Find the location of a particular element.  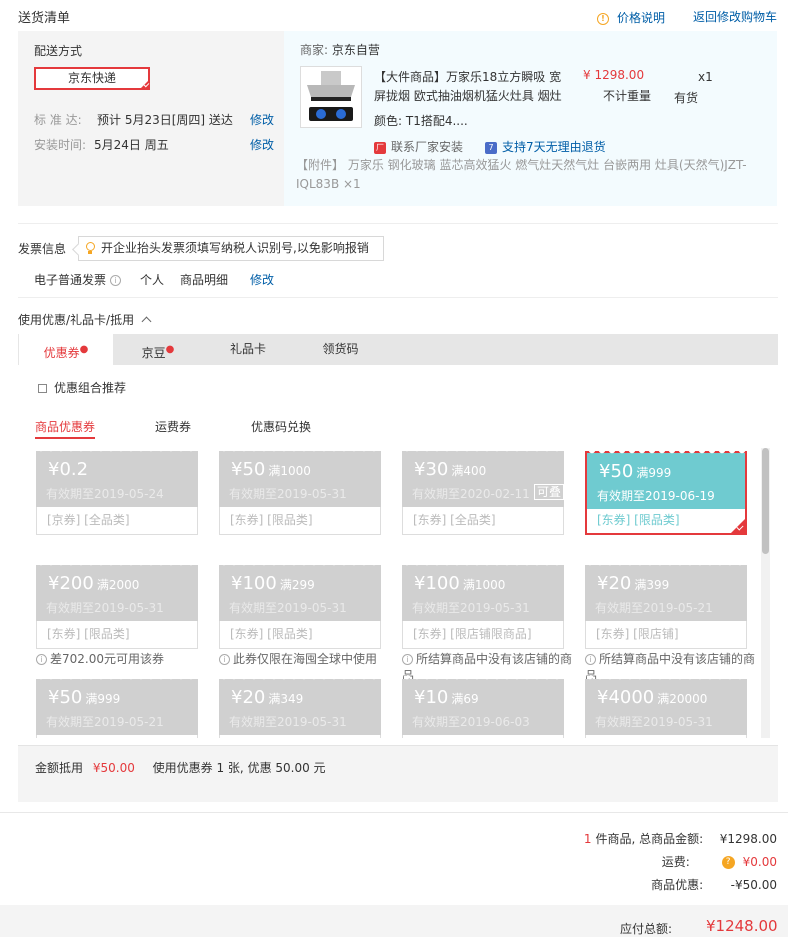

coupon-amount: ¥20 满399 is located at coordinates (633, 583).